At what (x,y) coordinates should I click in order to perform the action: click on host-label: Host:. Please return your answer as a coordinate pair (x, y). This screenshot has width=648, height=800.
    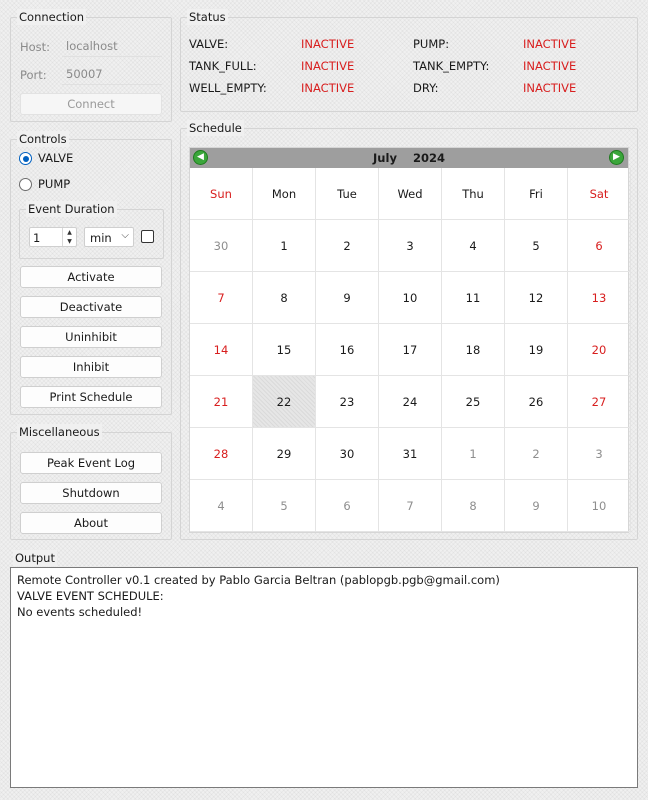
    Looking at the image, I should click on (35, 47).